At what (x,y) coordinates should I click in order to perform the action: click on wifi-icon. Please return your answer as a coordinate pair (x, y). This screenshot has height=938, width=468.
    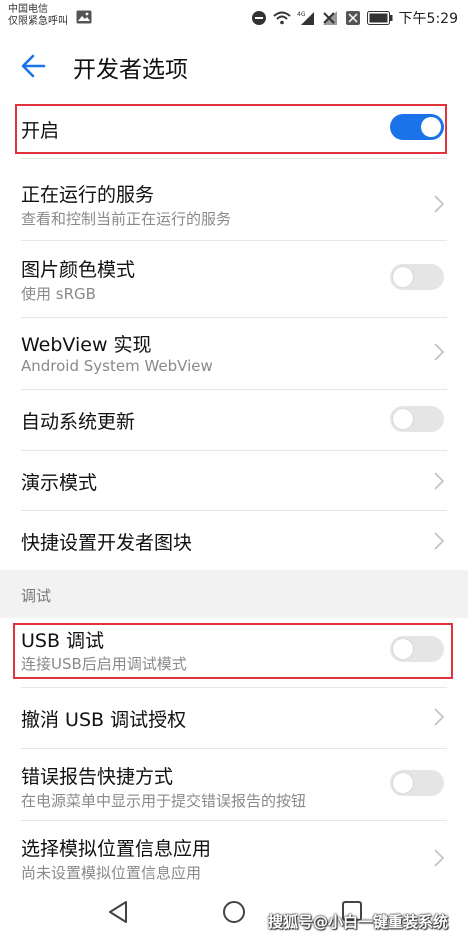
    Looking at the image, I should click on (281, 18).